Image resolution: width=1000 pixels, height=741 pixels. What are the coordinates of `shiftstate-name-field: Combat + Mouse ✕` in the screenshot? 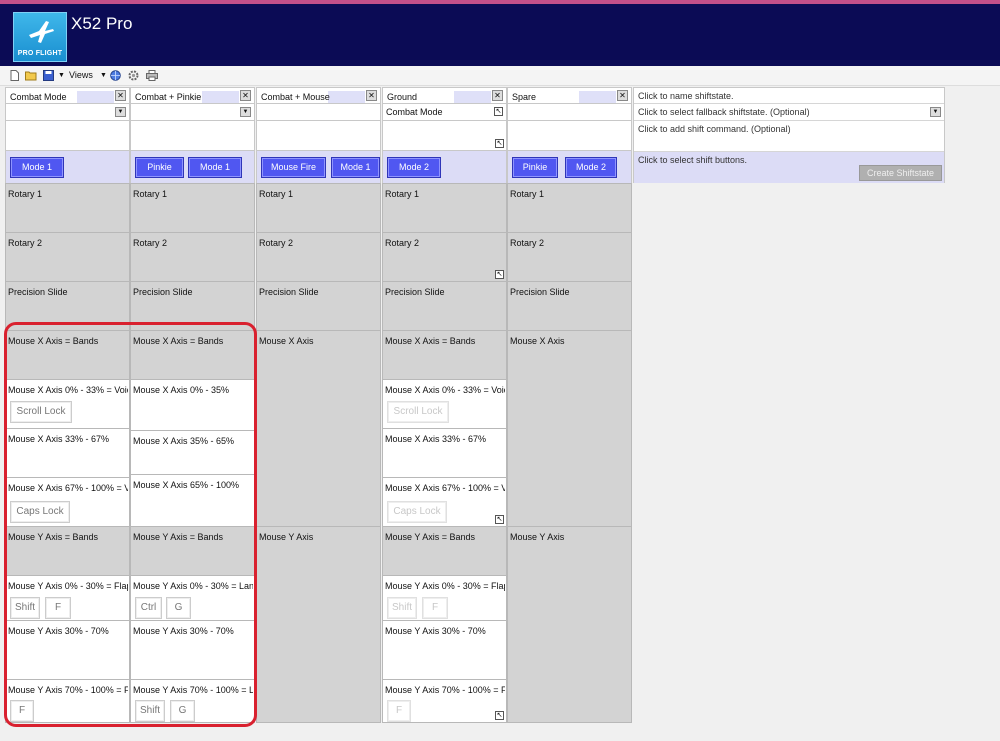 It's located at (318, 95).